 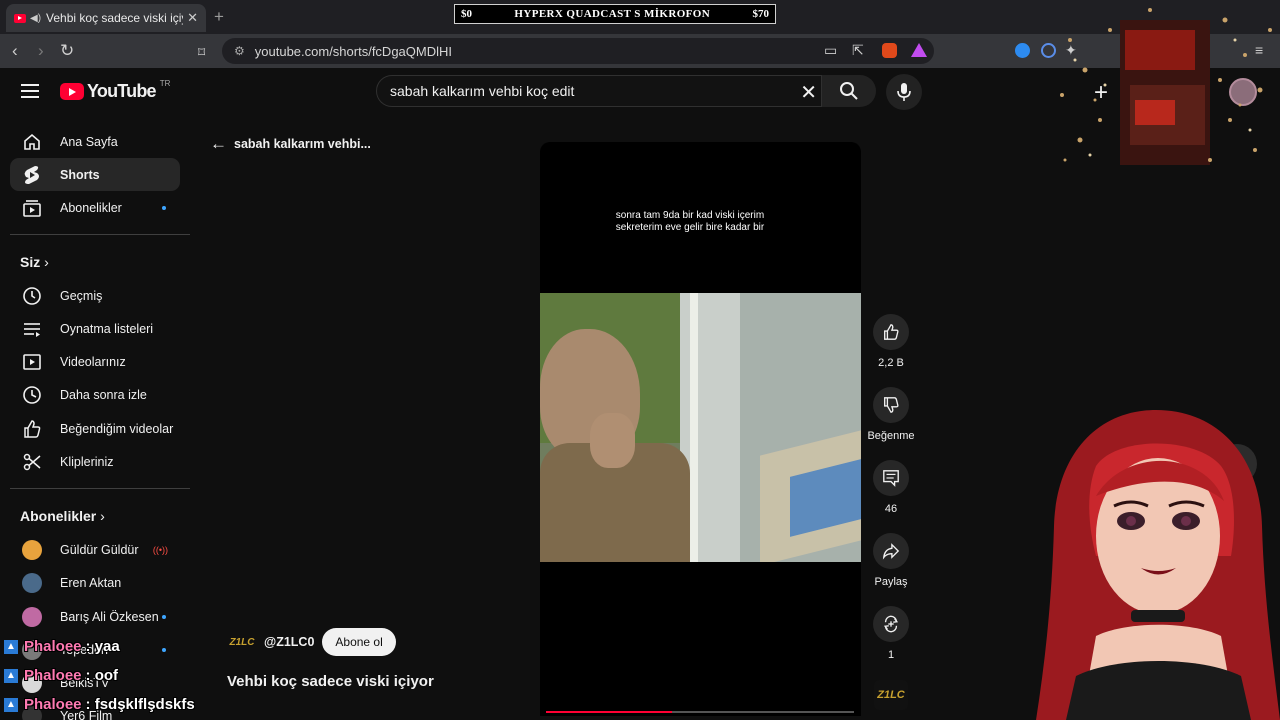 I want to click on channel-row: Z1LC @Z1LC0 Abone ol, so click(x=312, y=642).